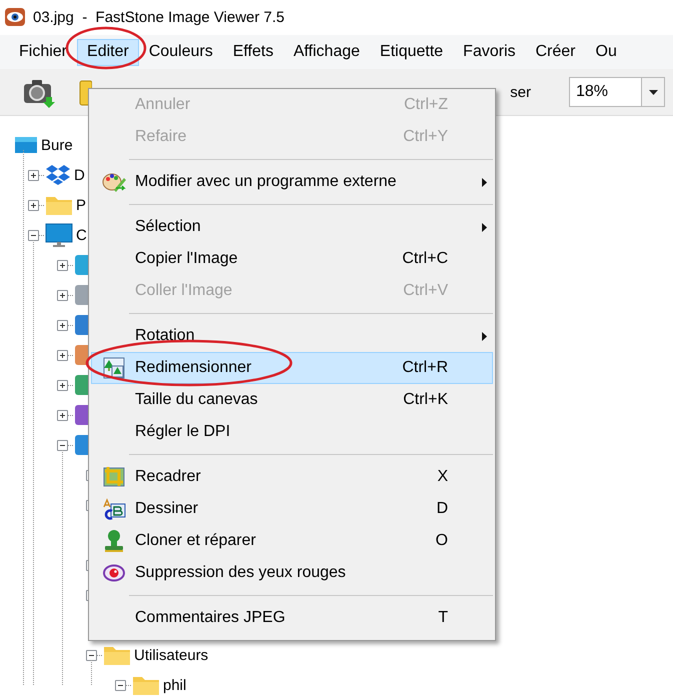 This screenshot has width=673, height=700. I want to click on menu-item: Effets, so click(253, 52).